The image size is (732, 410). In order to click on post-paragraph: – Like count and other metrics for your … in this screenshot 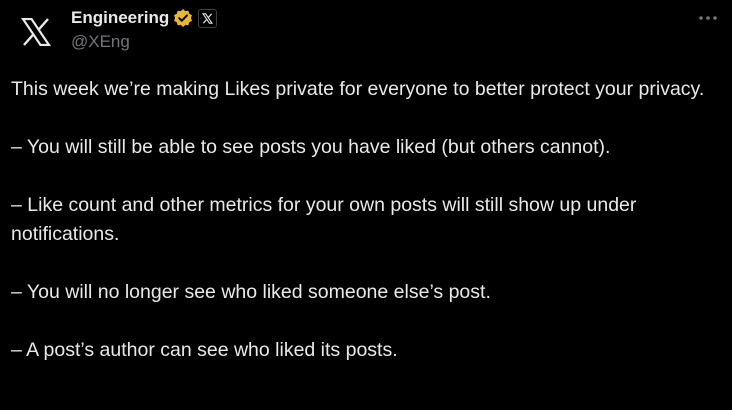, I will do `click(324, 219)`.